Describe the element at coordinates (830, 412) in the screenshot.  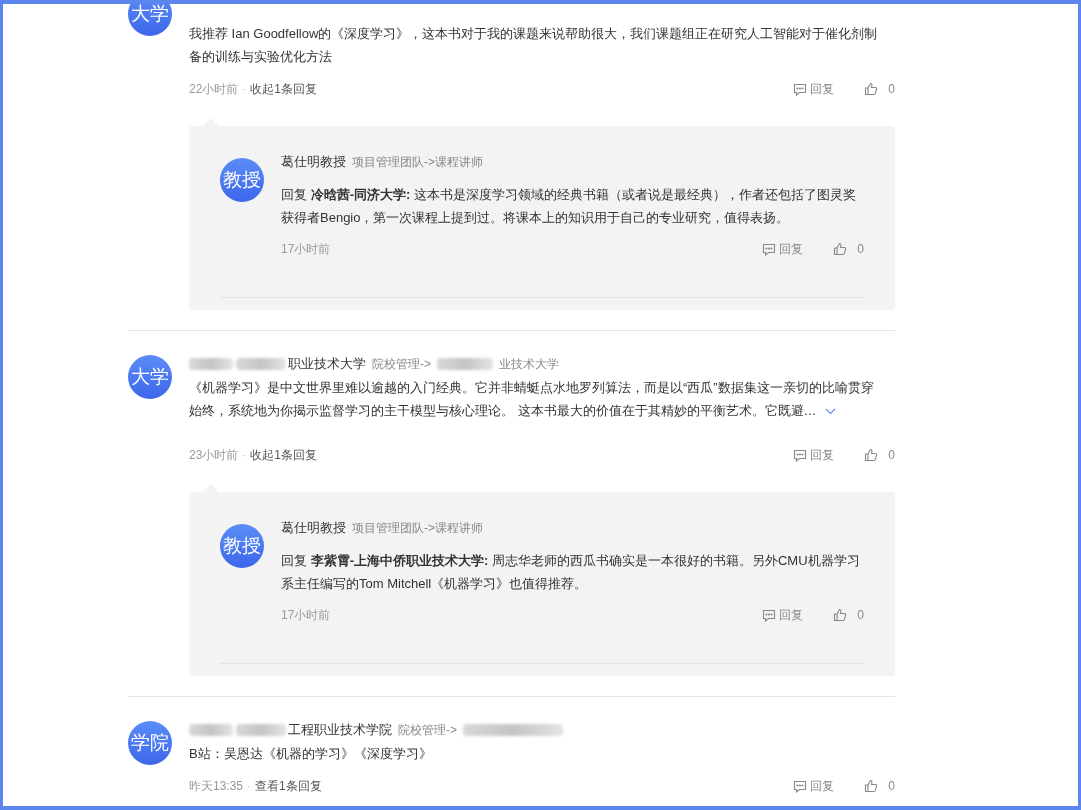
I see `chevron-down-icon` at that location.